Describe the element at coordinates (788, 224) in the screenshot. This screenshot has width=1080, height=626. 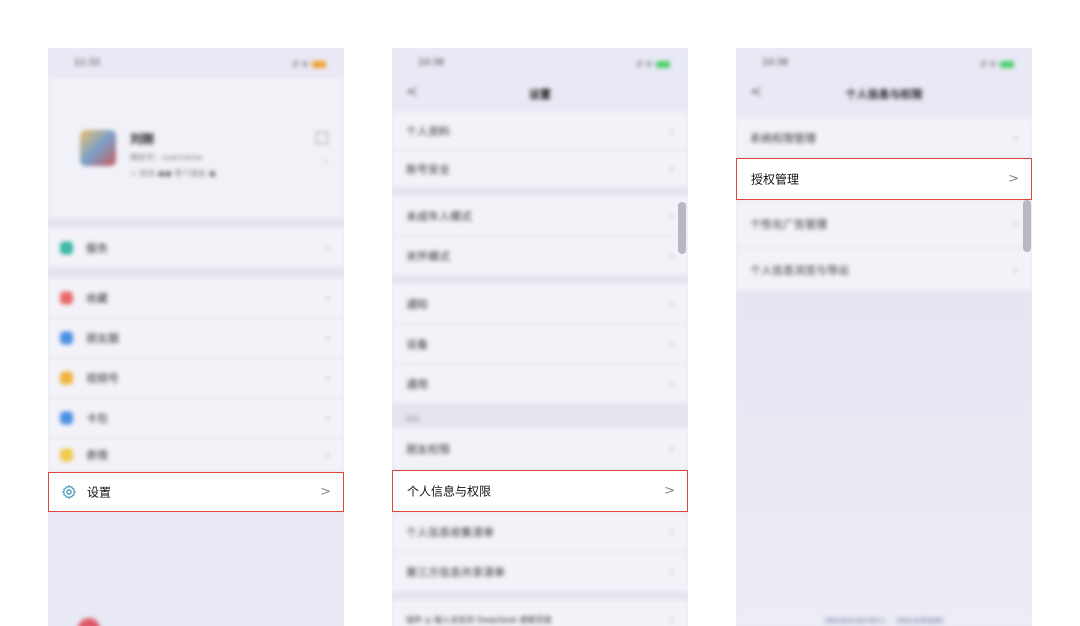
I see `row-label: 个性化广告管理` at that location.